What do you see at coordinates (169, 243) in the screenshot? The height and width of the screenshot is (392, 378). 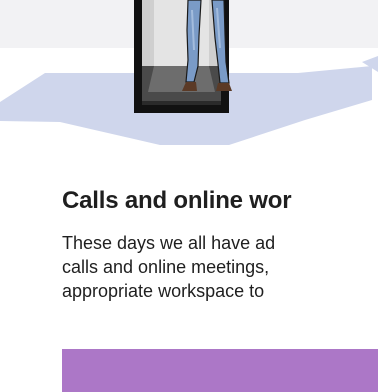 I see `section-body-line: These days we all have ad` at bounding box center [169, 243].